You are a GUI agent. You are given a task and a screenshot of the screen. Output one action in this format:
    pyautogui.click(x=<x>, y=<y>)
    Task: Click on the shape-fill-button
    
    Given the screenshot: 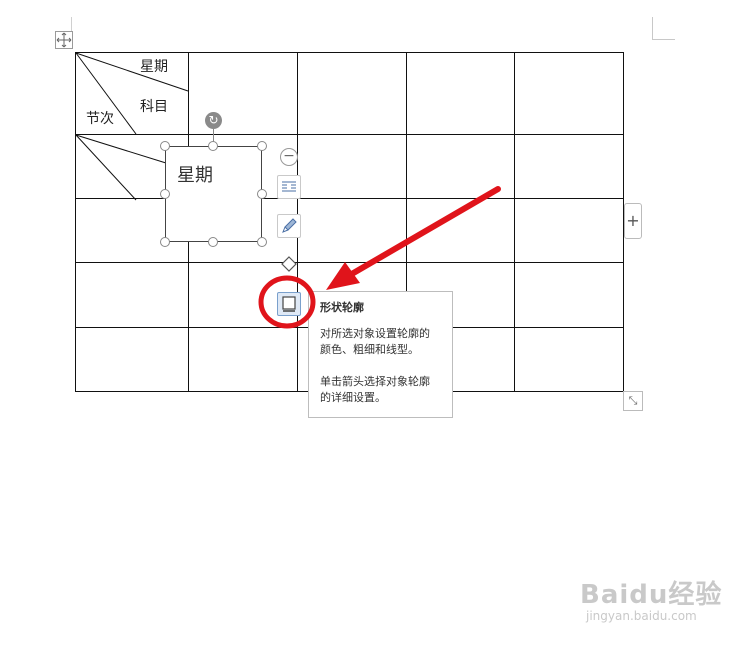 What is the action you would take?
    pyautogui.click(x=289, y=265)
    